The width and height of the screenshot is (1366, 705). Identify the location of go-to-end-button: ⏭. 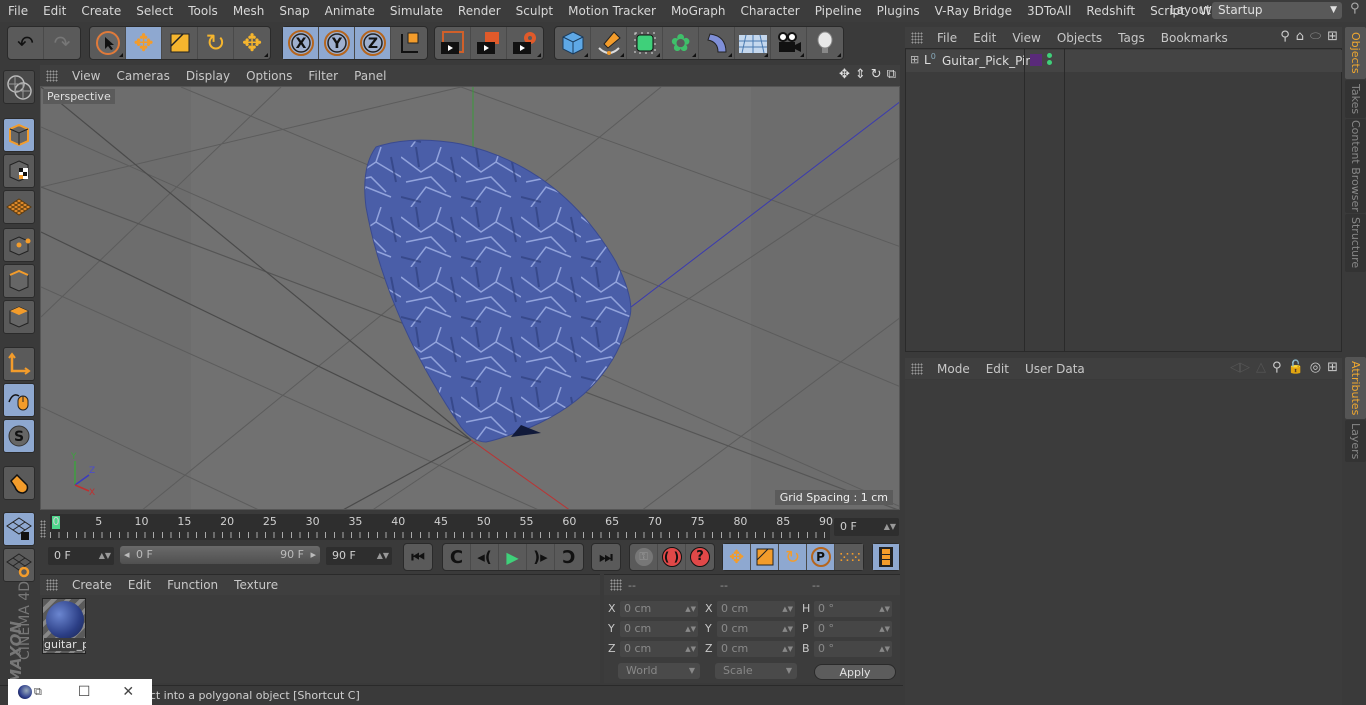
(606, 557).